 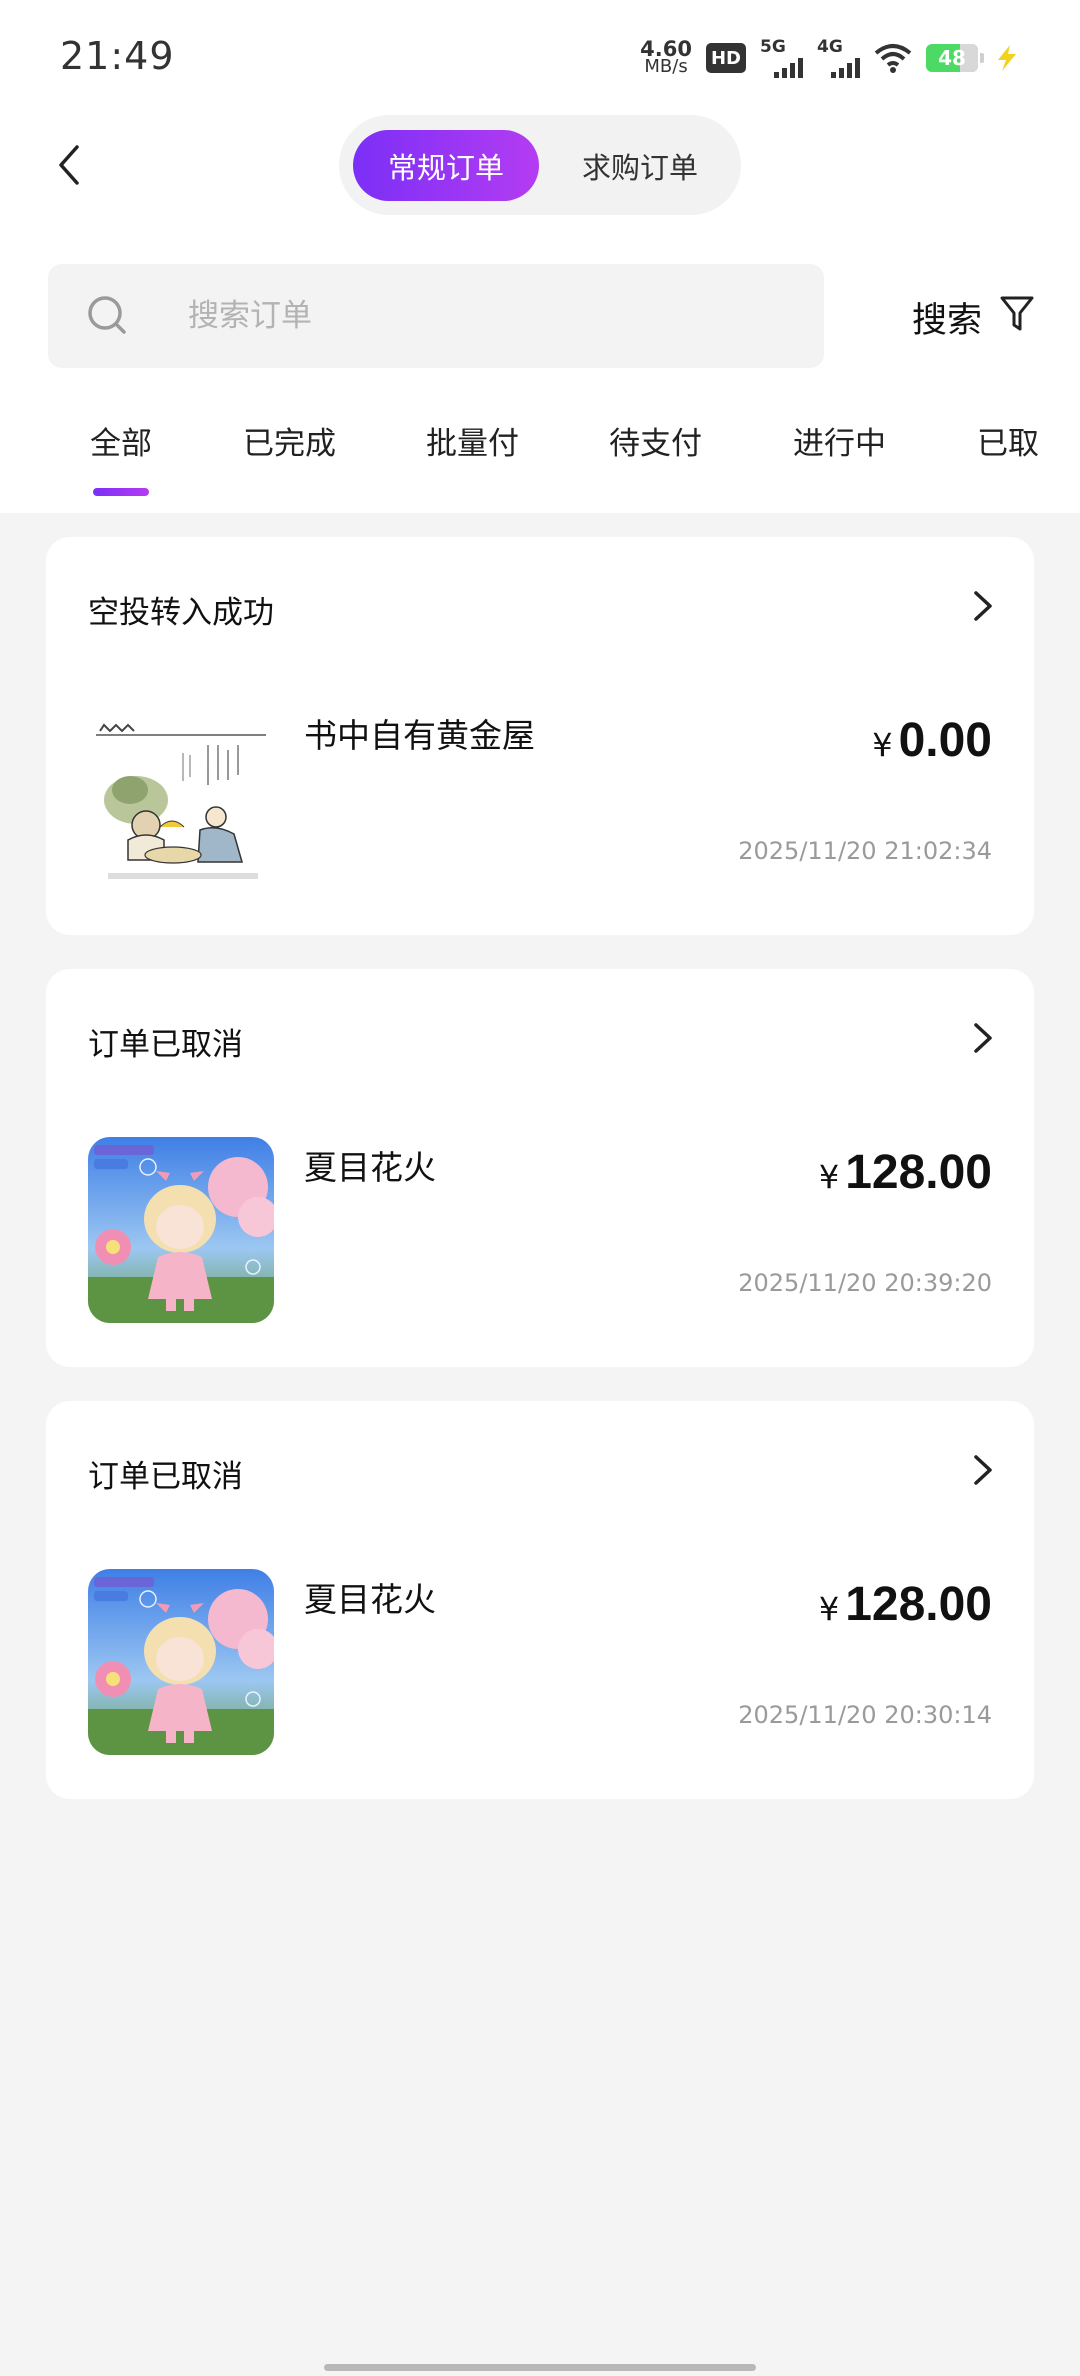 I want to click on tab-completed: 已完成, so click(x=289, y=440).